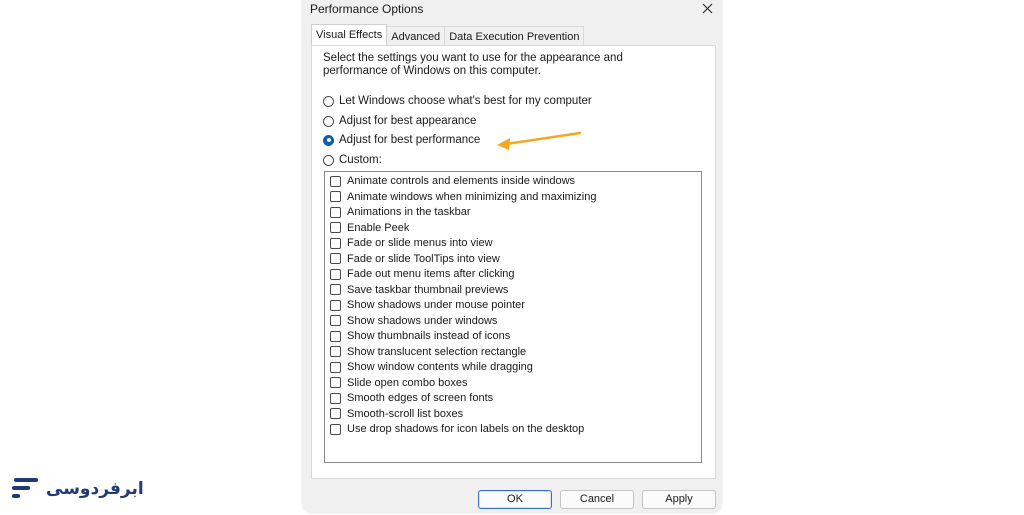 The height and width of the screenshot is (515, 1024). What do you see at coordinates (436, 305) in the screenshot?
I see `checkbox-label: Show shadows under mouse pointer` at bounding box center [436, 305].